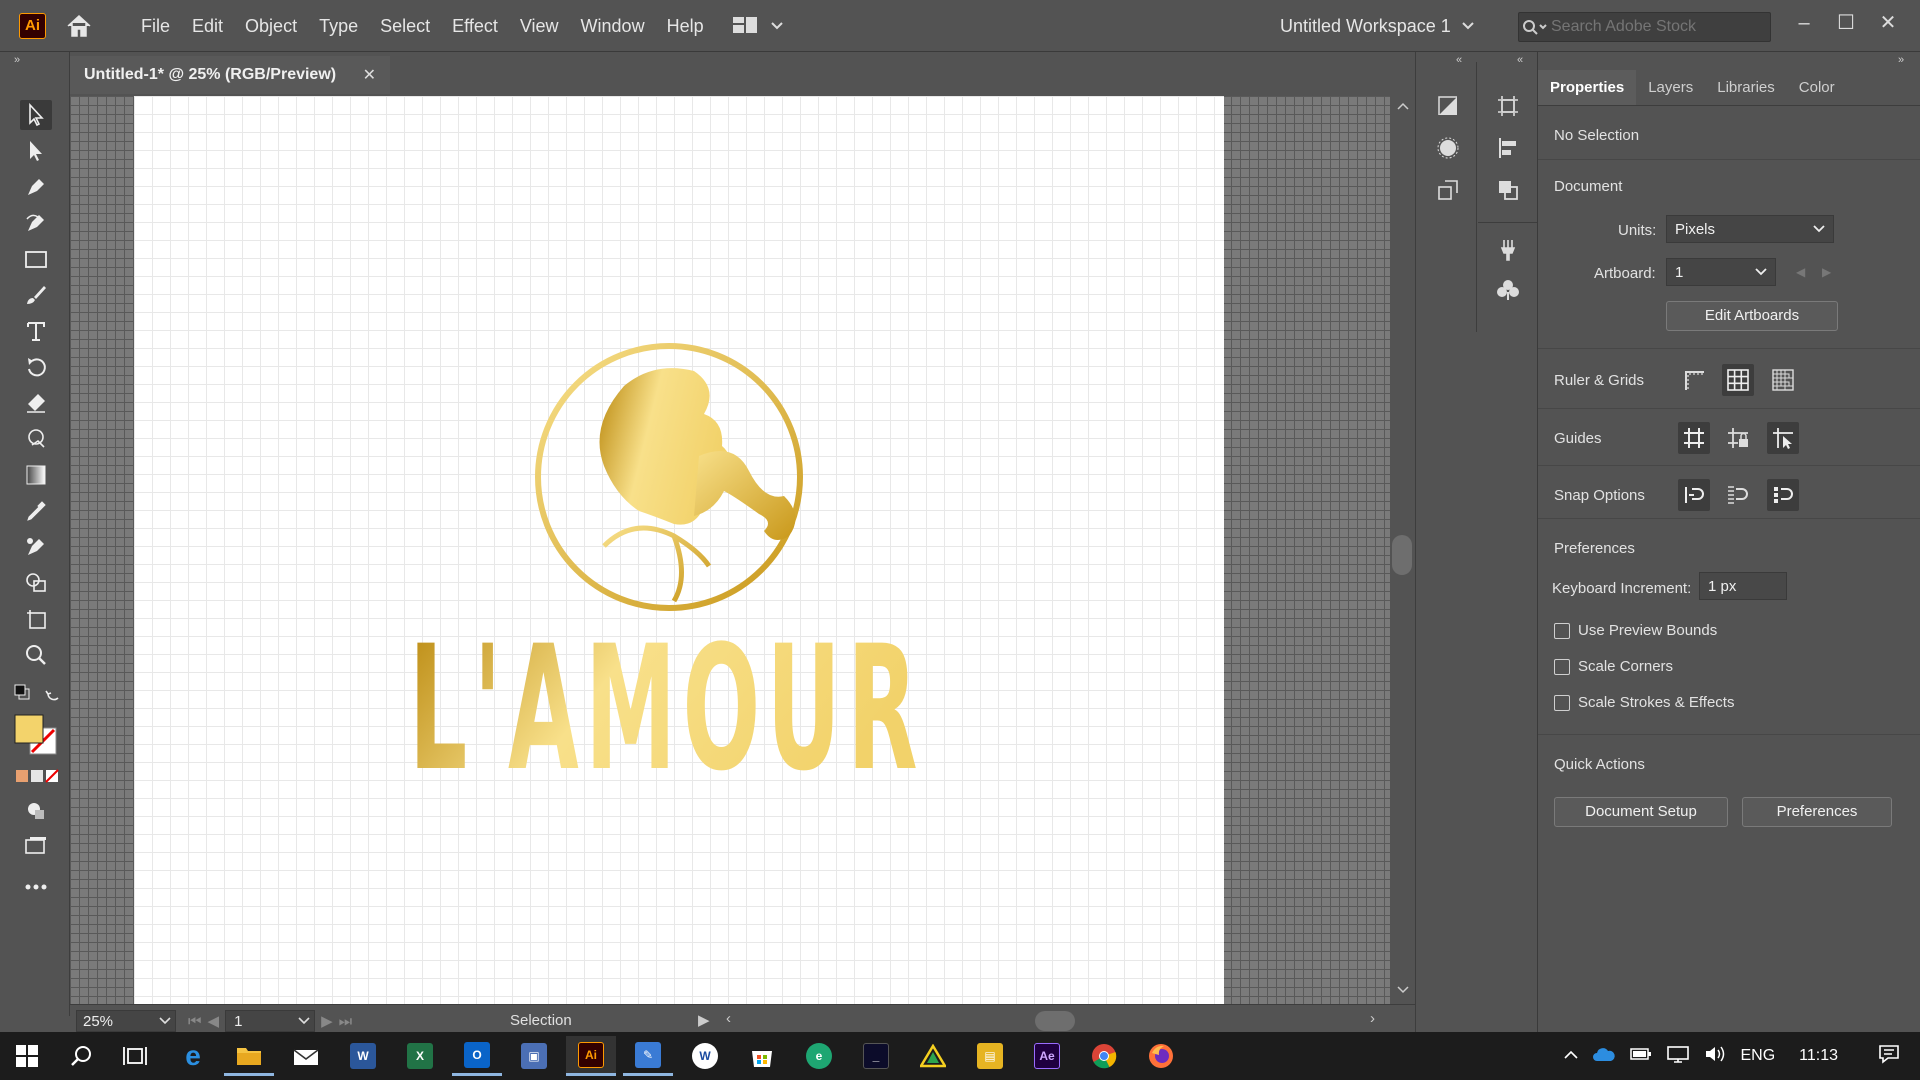 The height and width of the screenshot is (1080, 1920). What do you see at coordinates (369, 75) in the screenshot?
I see `close-document-icon: ✕` at bounding box center [369, 75].